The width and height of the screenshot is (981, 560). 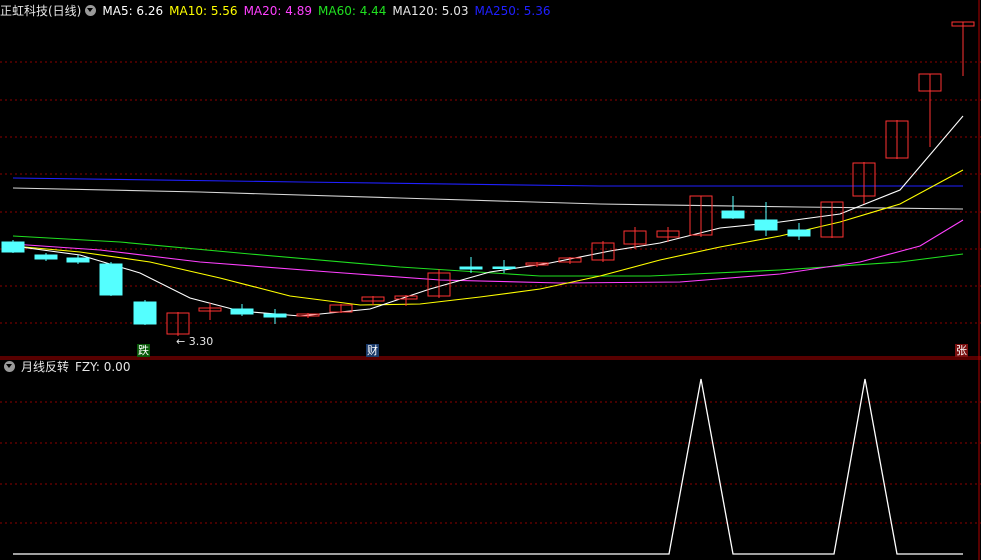 What do you see at coordinates (9, 366) in the screenshot?
I see `indicator-dropdown-icon` at bounding box center [9, 366].